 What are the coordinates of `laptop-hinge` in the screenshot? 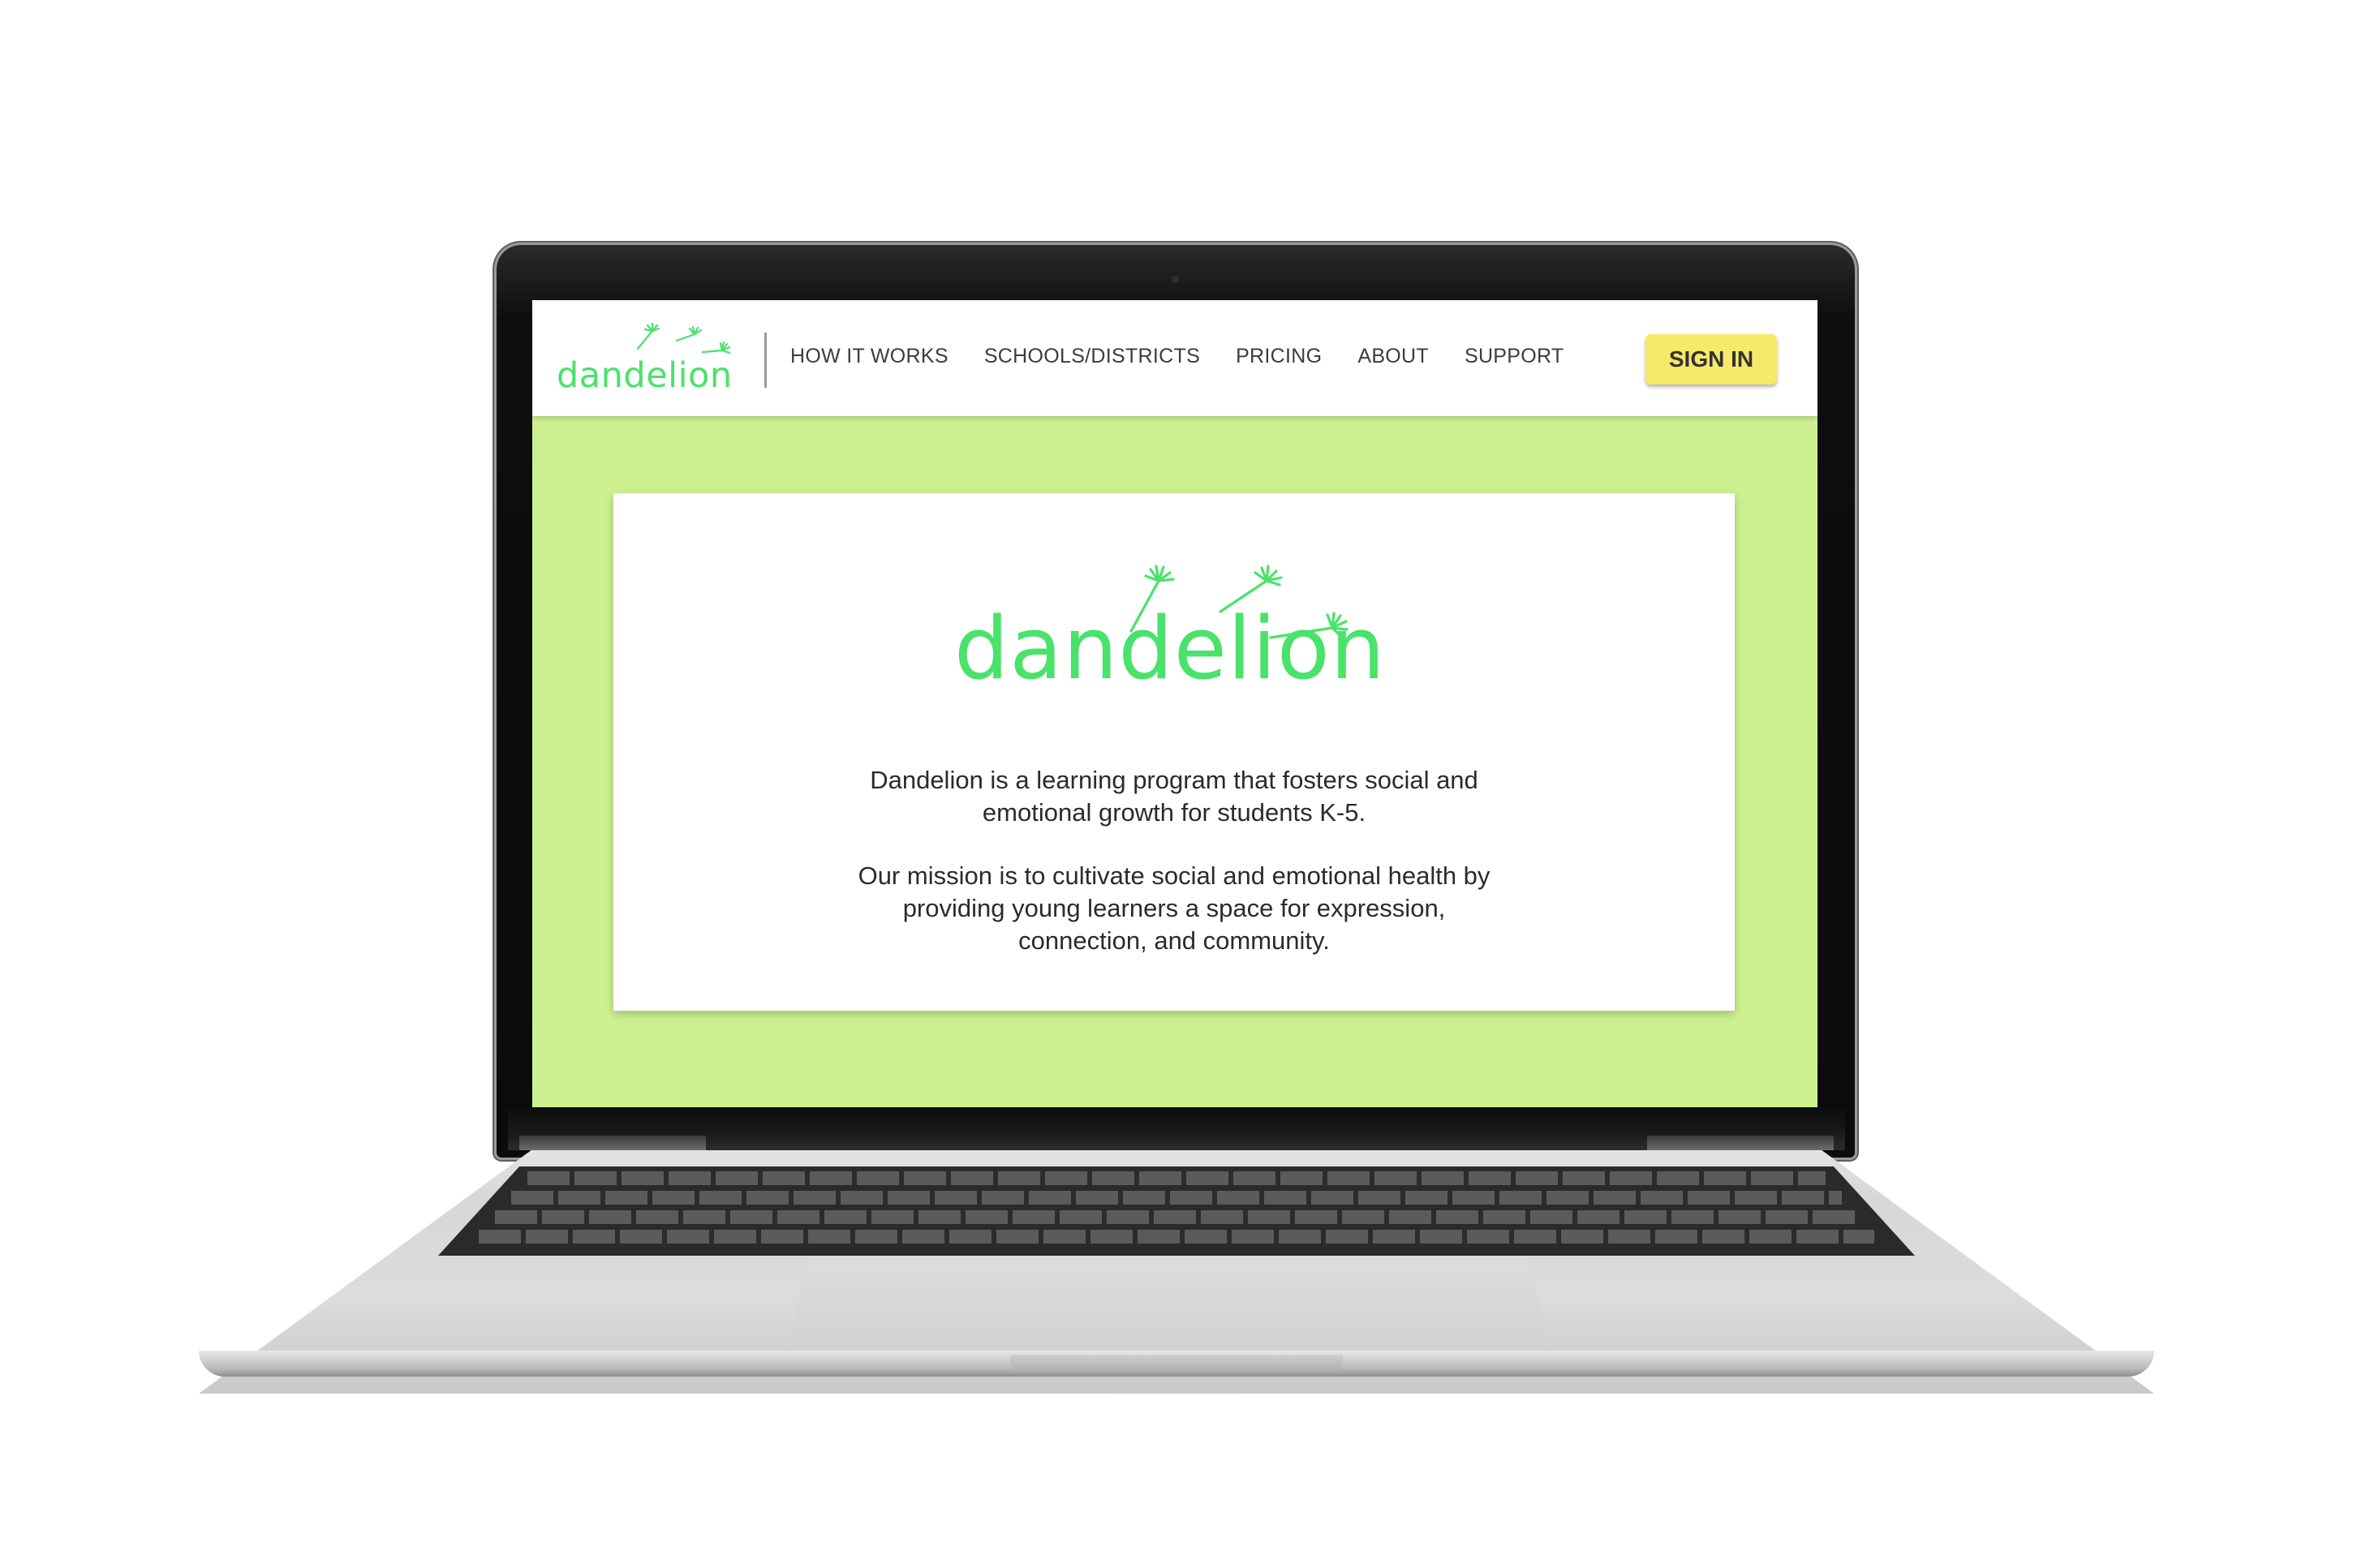 It's located at (1176, 1129).